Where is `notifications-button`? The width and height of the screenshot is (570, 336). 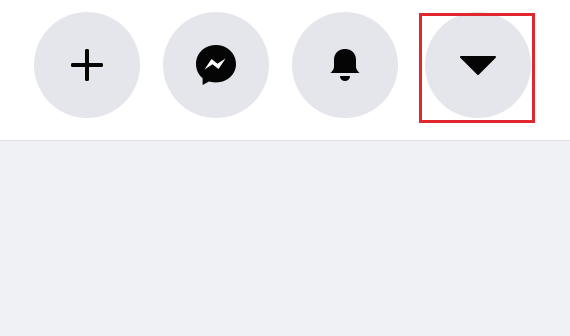 notifications-button is located at coordinates (345, 65).